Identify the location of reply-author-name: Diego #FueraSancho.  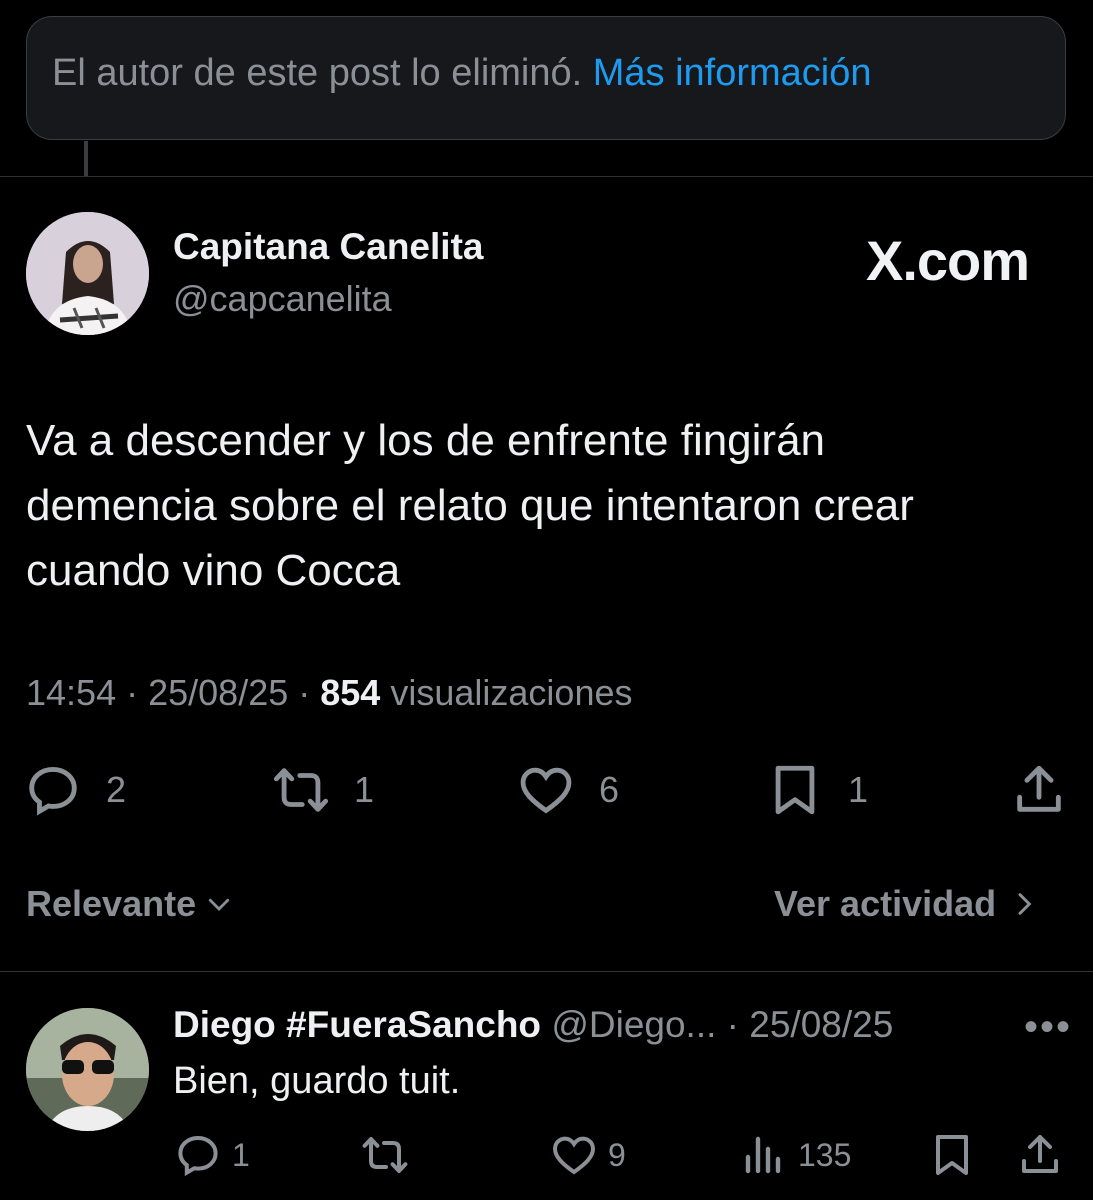
(357, 1024).